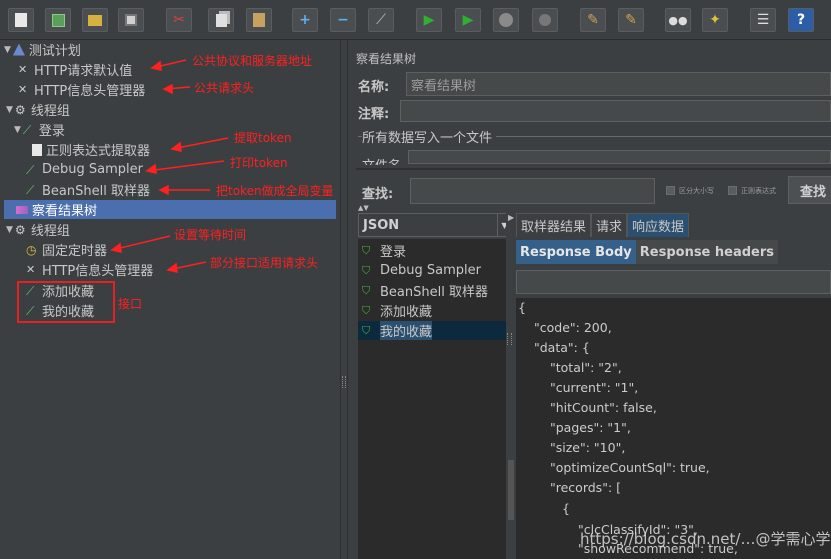  Describe the element at coordinates (363, 208) in the screenshot. I see `collapse-arrows-icon: ▲▼` at that location.